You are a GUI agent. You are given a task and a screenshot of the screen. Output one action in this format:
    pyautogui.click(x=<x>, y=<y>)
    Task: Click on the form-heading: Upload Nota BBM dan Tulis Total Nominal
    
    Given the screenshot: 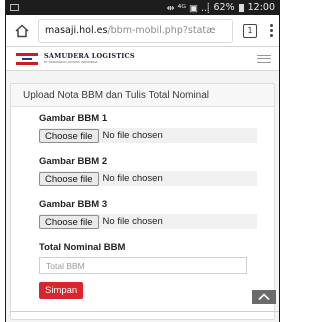 What is the action you would take?
    pyautogui.click(x=142, y=95)
    